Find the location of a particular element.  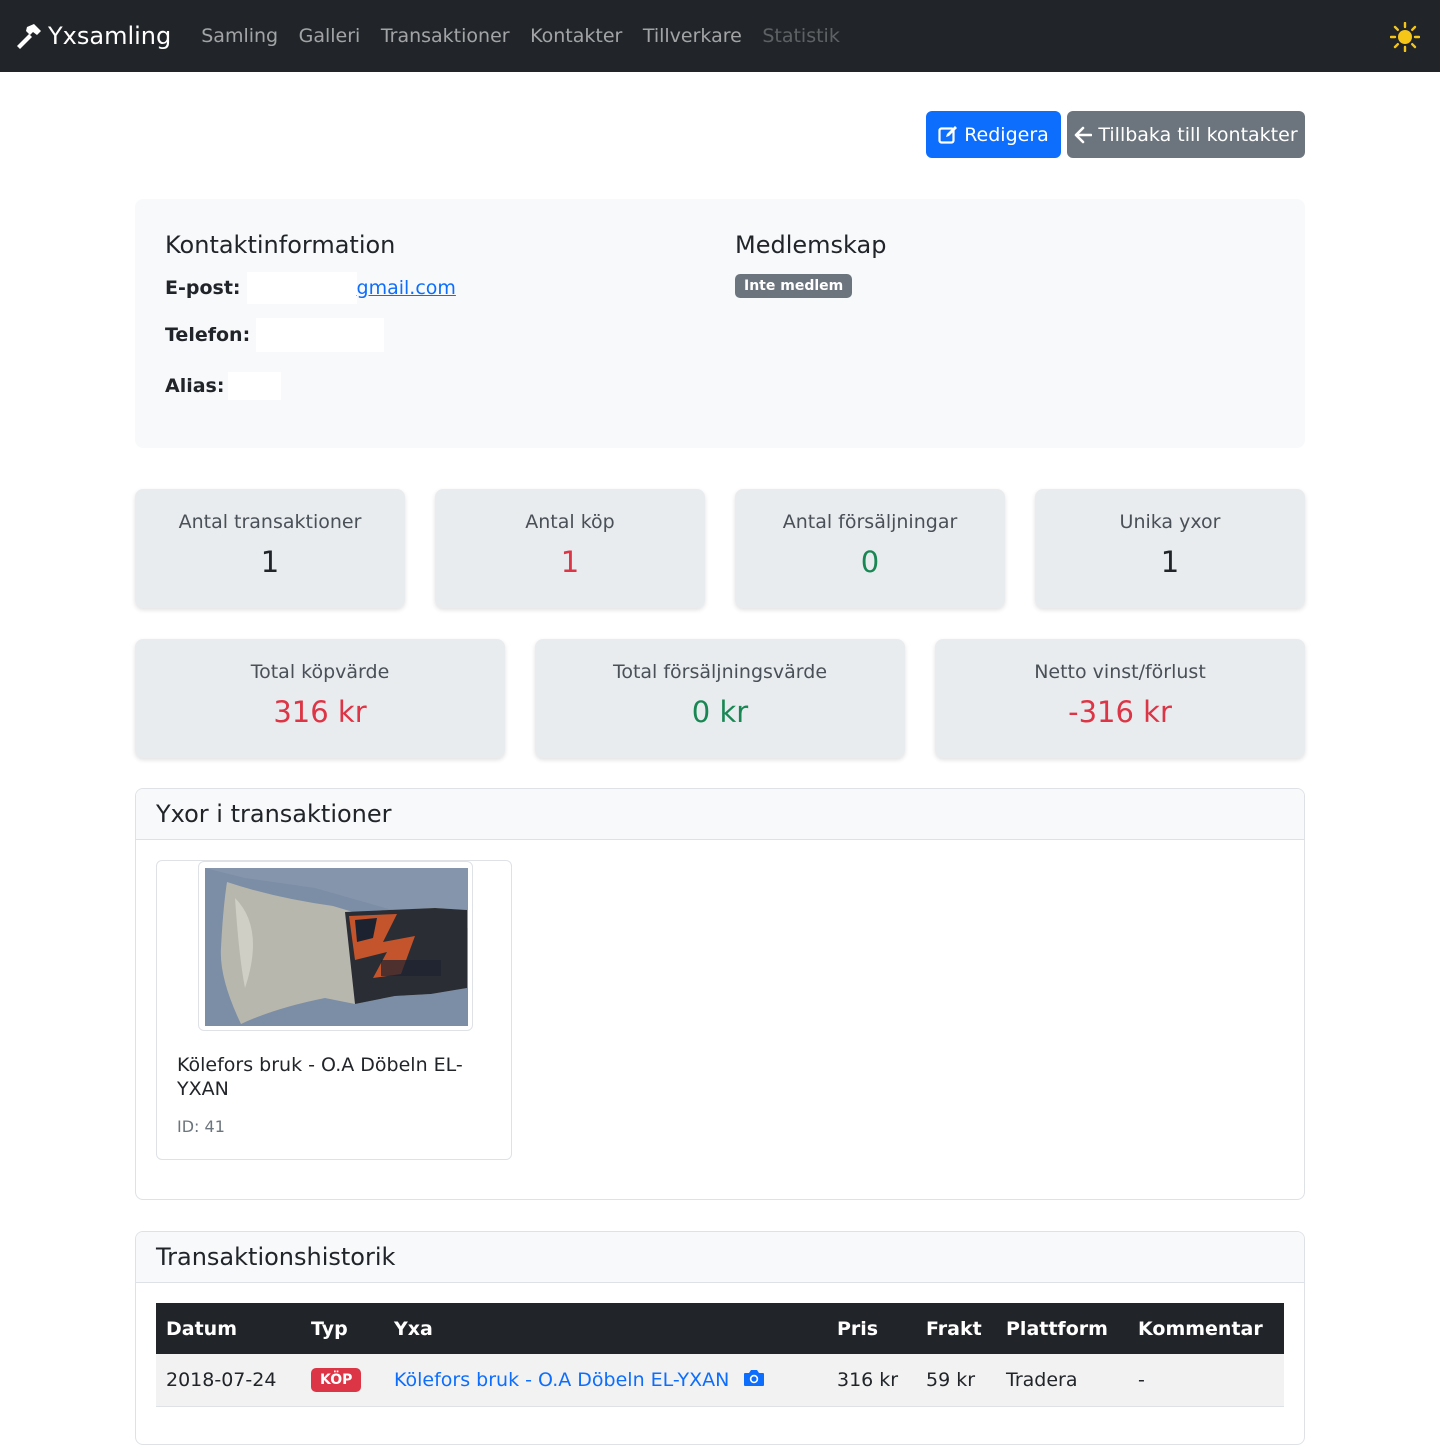

stat-card-transactions: Antal transaktioner 1 is located at coordinates (270, 548).